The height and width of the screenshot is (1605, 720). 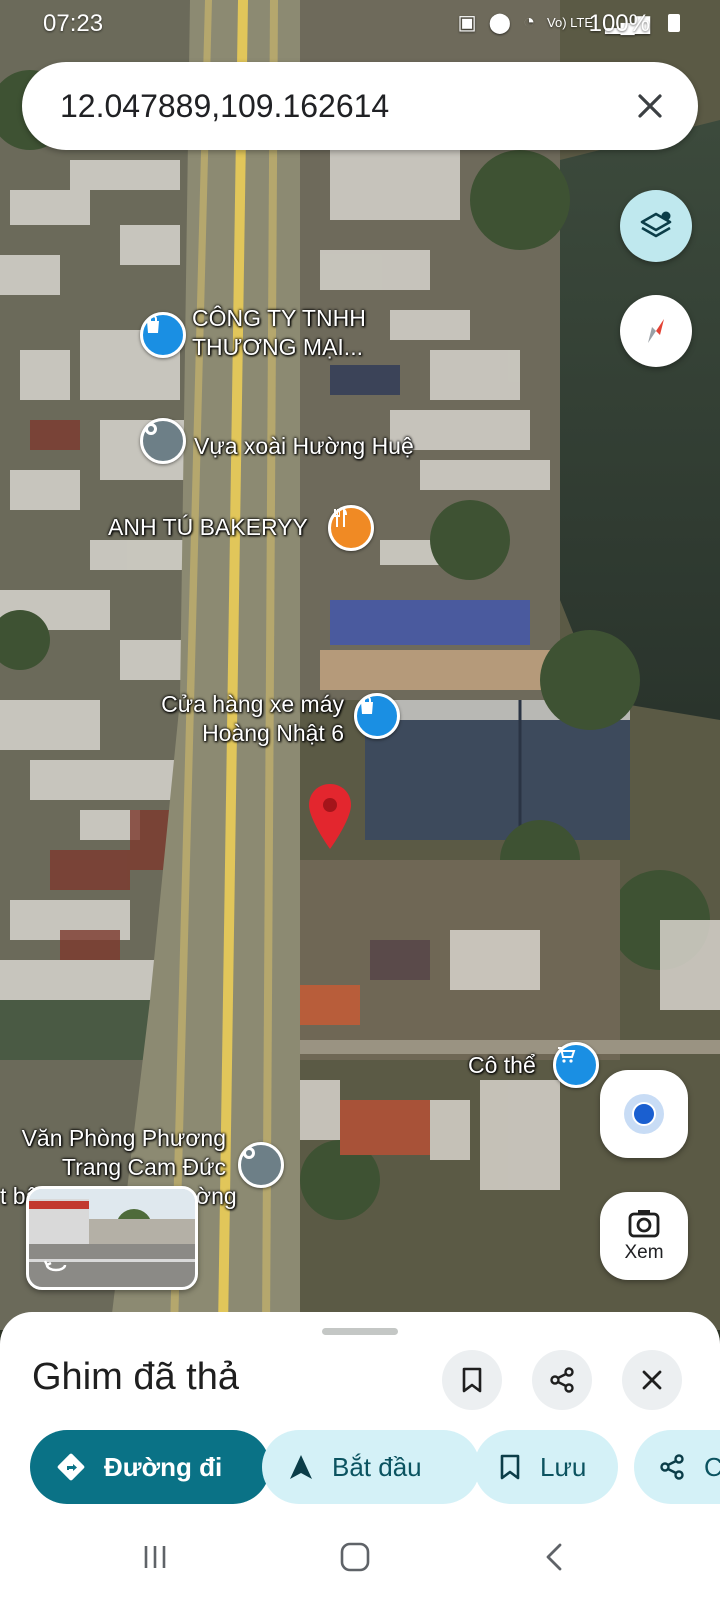 I want to click on network-icon: Vo) LTE, so click(x=570, y=22).